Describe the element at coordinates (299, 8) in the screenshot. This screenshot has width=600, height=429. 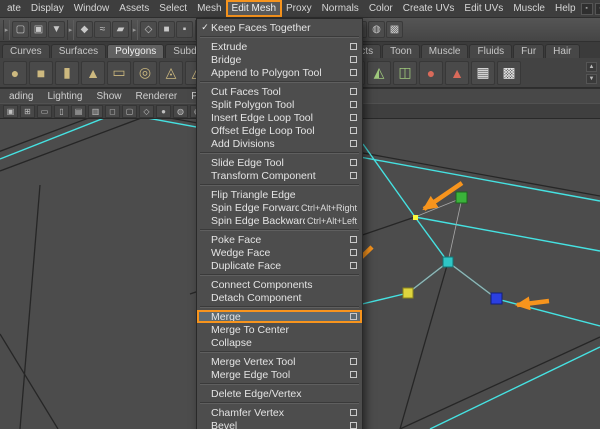
I see `menubar-item-proxy: Proxy` at that location.